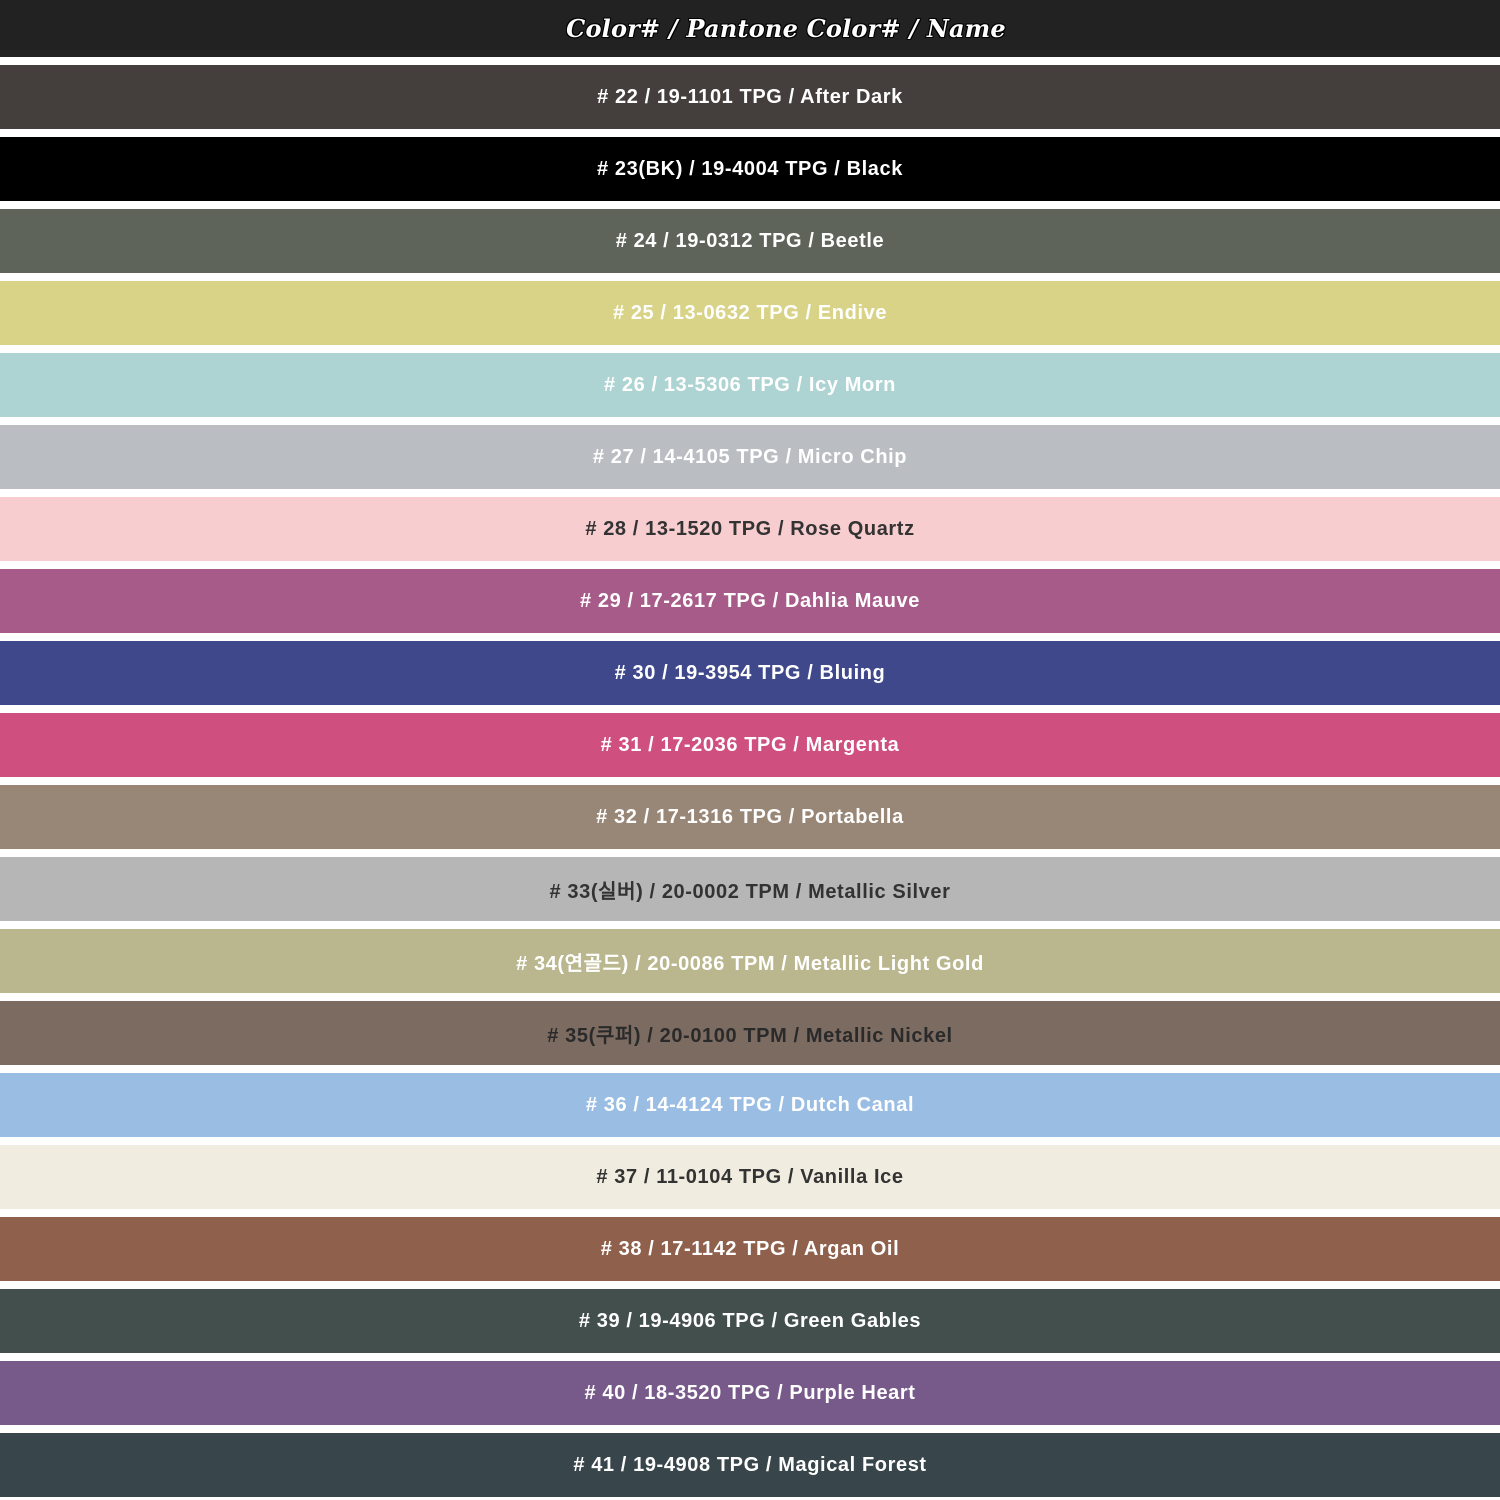  I want to click on color-swatch-row: # 26 / 13-5306 TPG / Icy Morn, so click(750, 385).